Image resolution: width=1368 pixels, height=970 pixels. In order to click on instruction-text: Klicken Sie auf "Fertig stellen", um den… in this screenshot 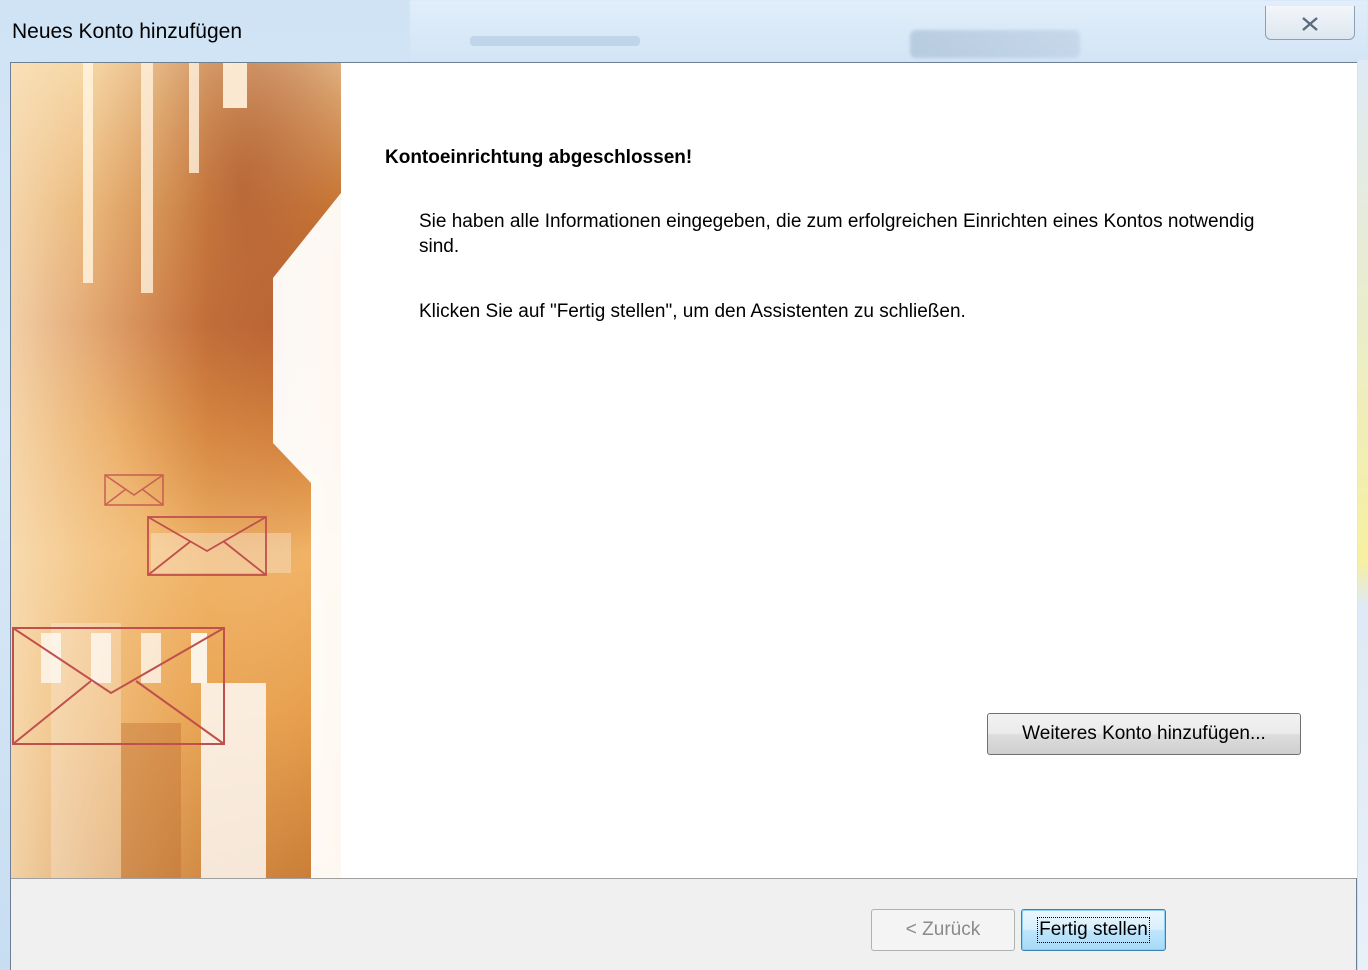, I will do `click(692, 311)`.